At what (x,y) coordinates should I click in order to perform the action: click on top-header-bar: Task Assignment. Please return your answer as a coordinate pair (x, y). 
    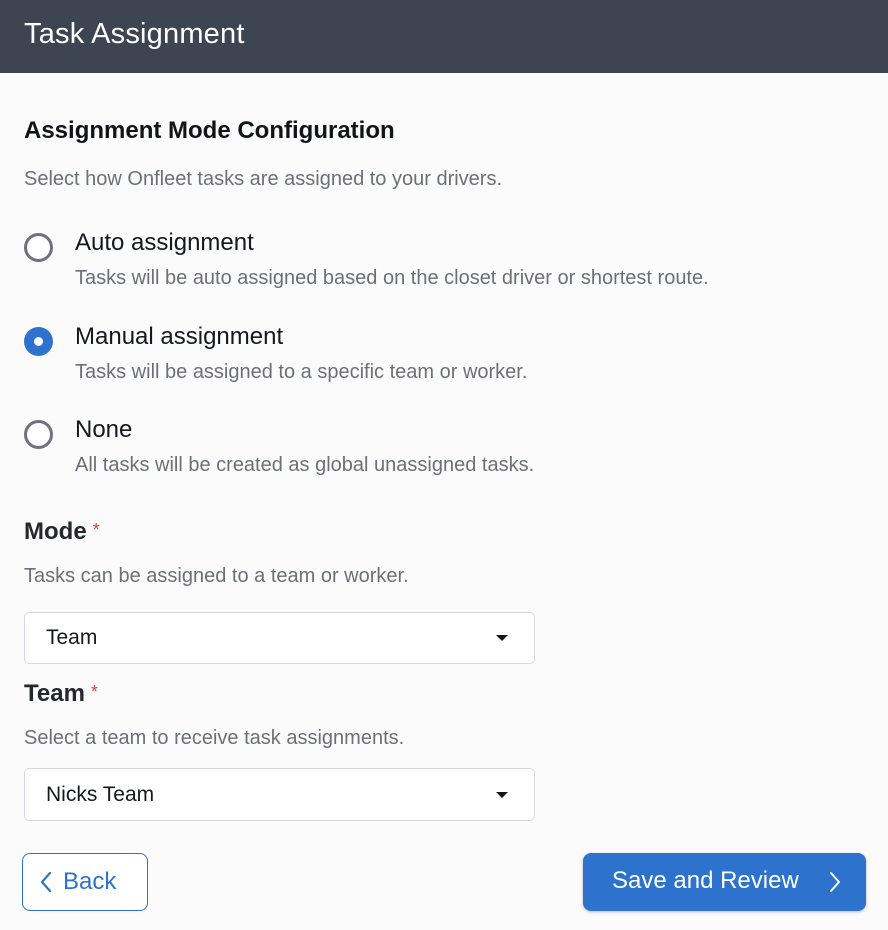
    Looking at the image, I should click on (444, 36).